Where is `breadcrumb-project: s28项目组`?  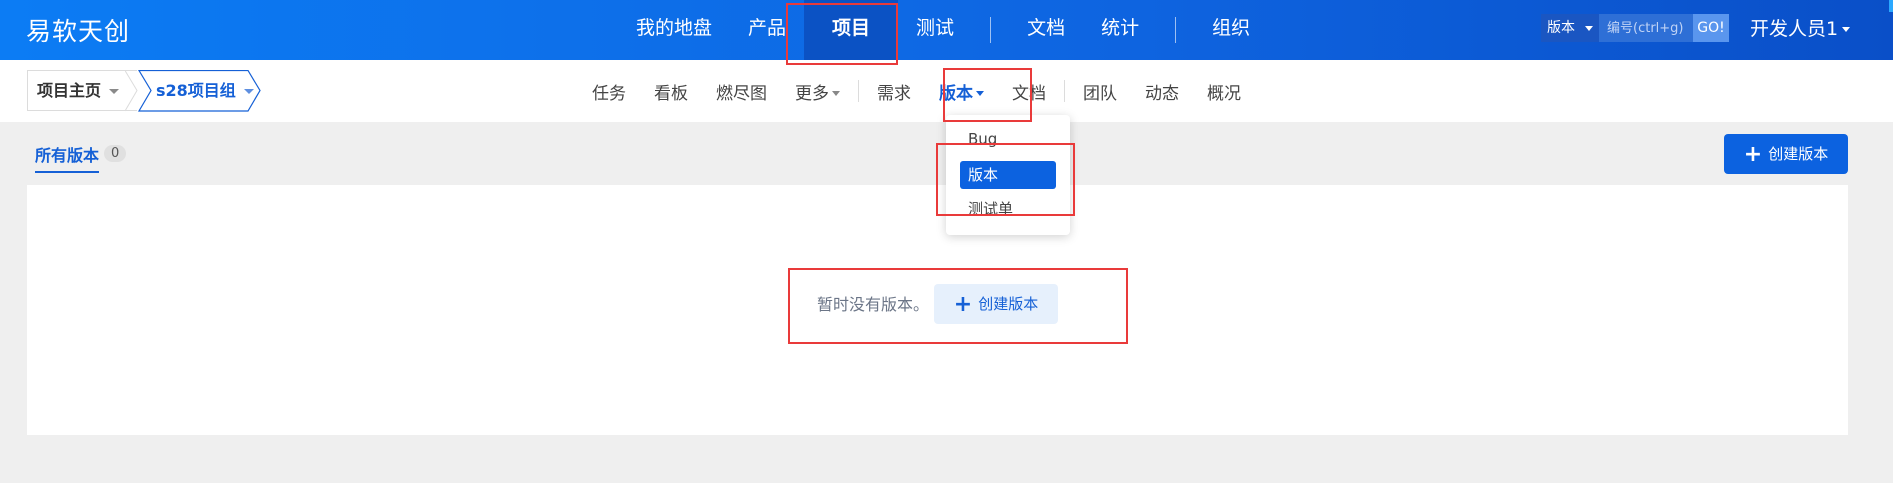
breadcrumb-project: s28项目组 is located at coordinates (205, 90).